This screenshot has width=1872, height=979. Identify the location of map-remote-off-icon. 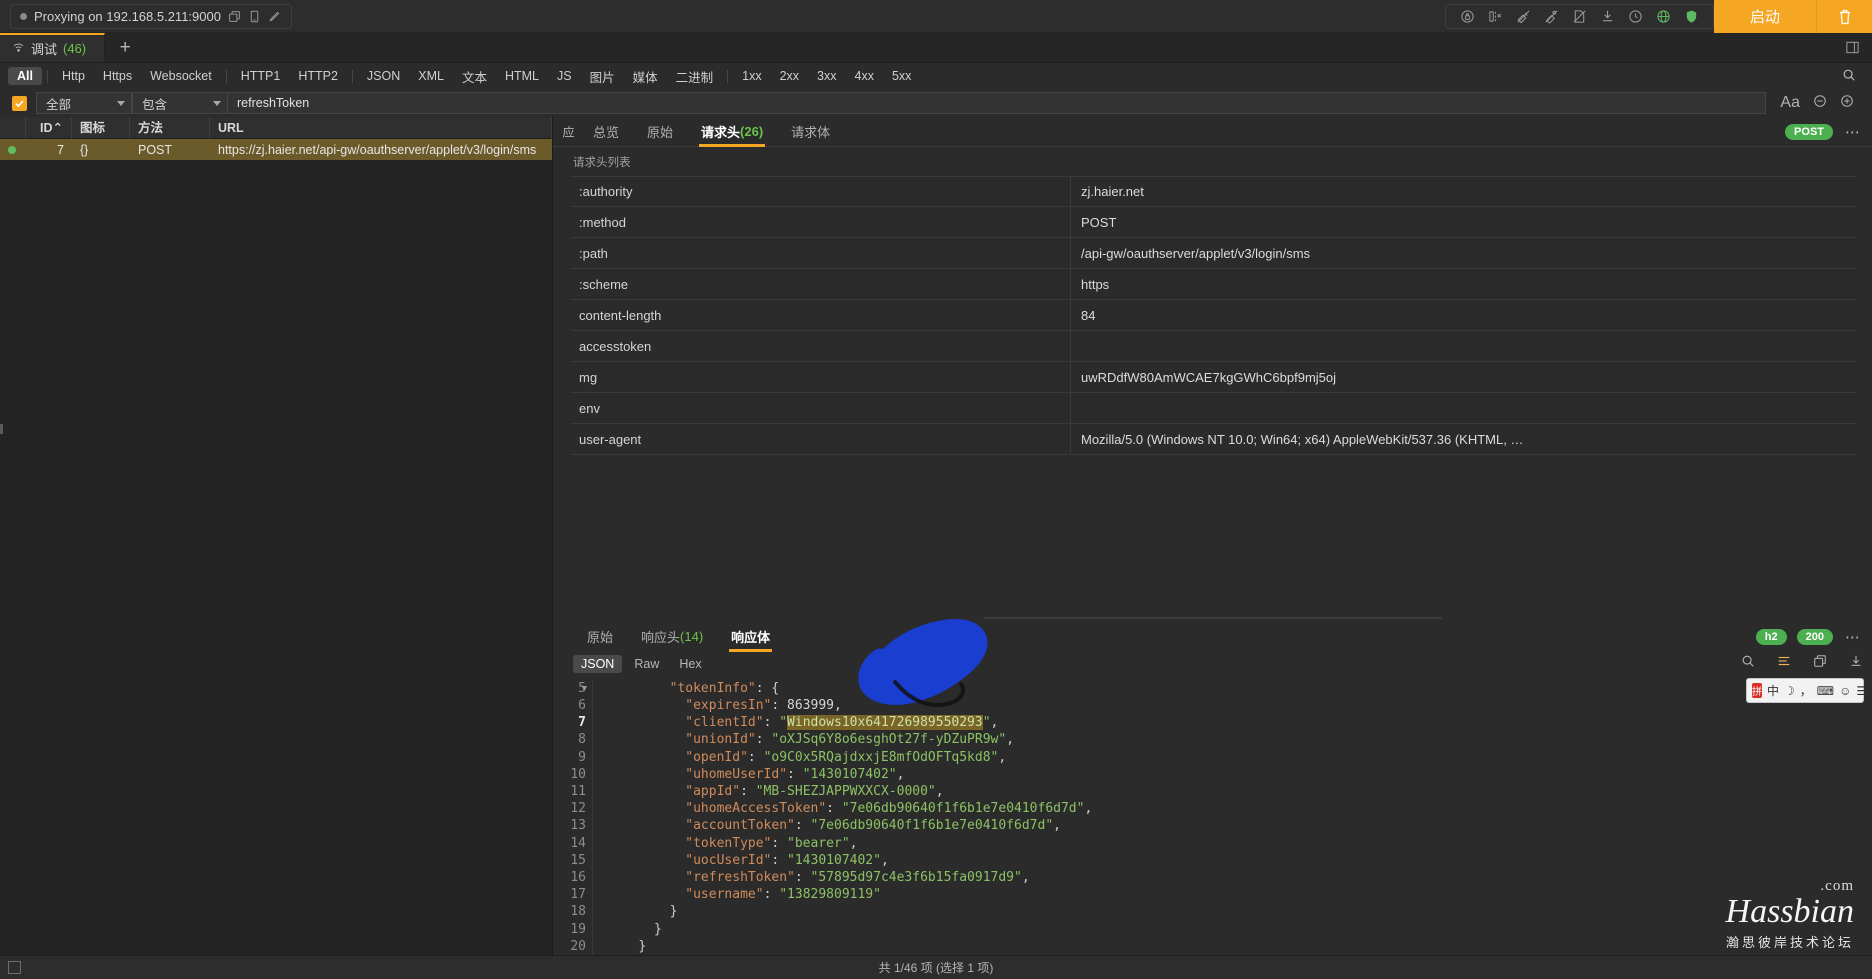
(1523, 16).